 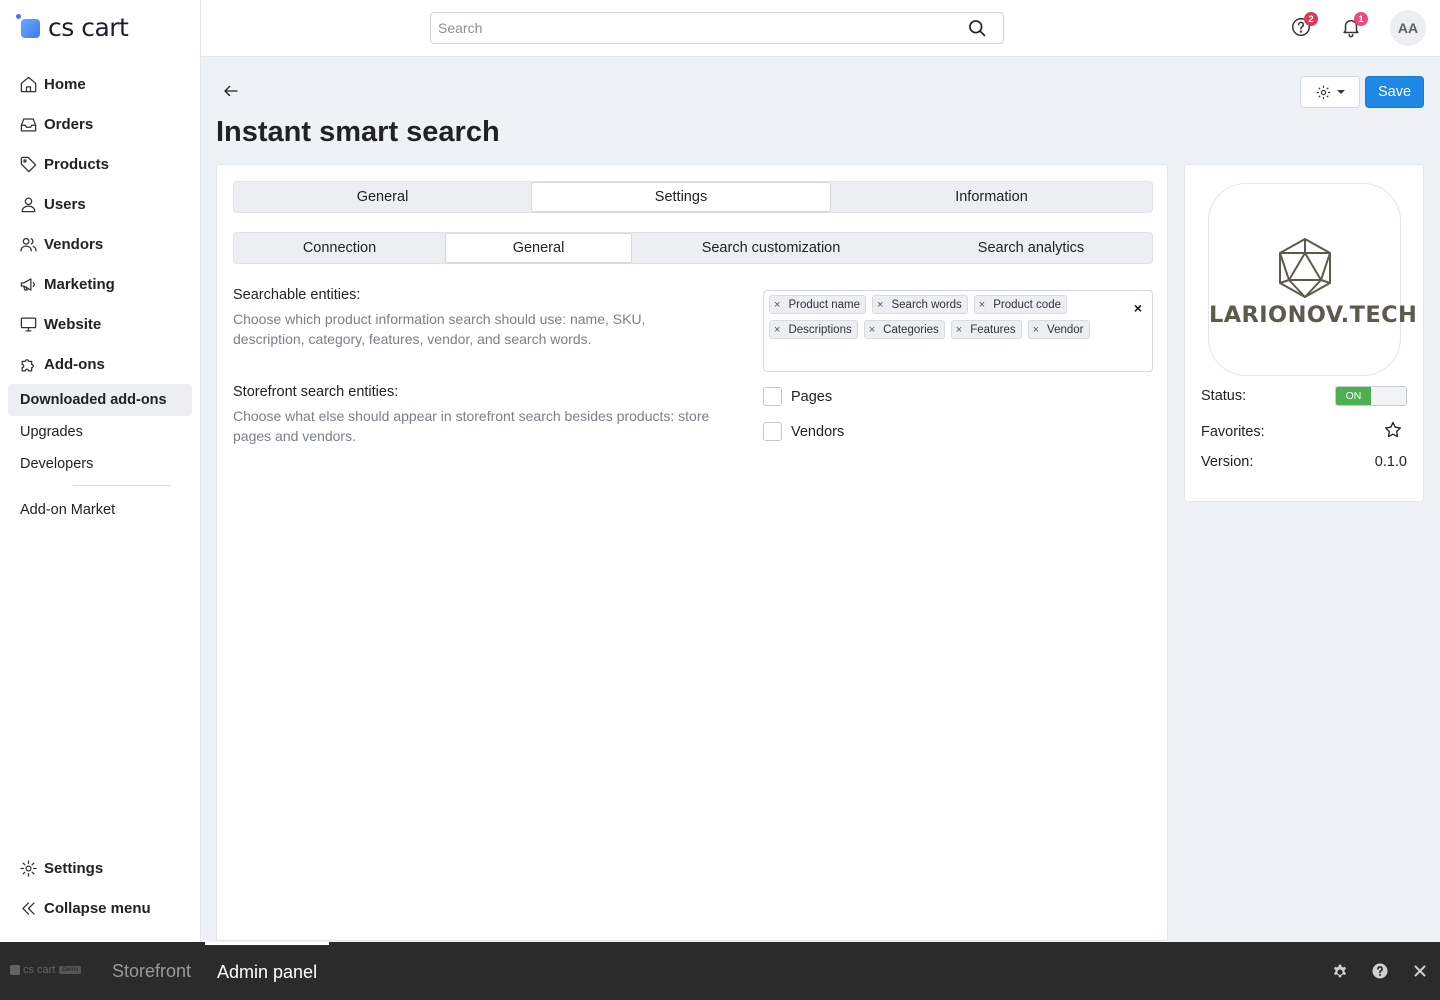 What do you see at coordinates (100, 324) in the screenshot?
I see `sidebar-item-website: Website` at bounding box center [100, 324].